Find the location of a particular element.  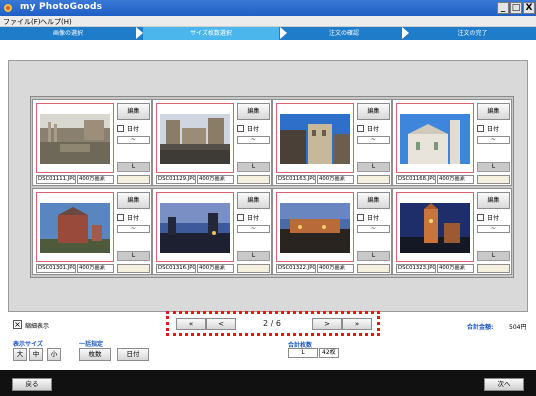

maximize-button: □ is located at coordinates (516, 8).